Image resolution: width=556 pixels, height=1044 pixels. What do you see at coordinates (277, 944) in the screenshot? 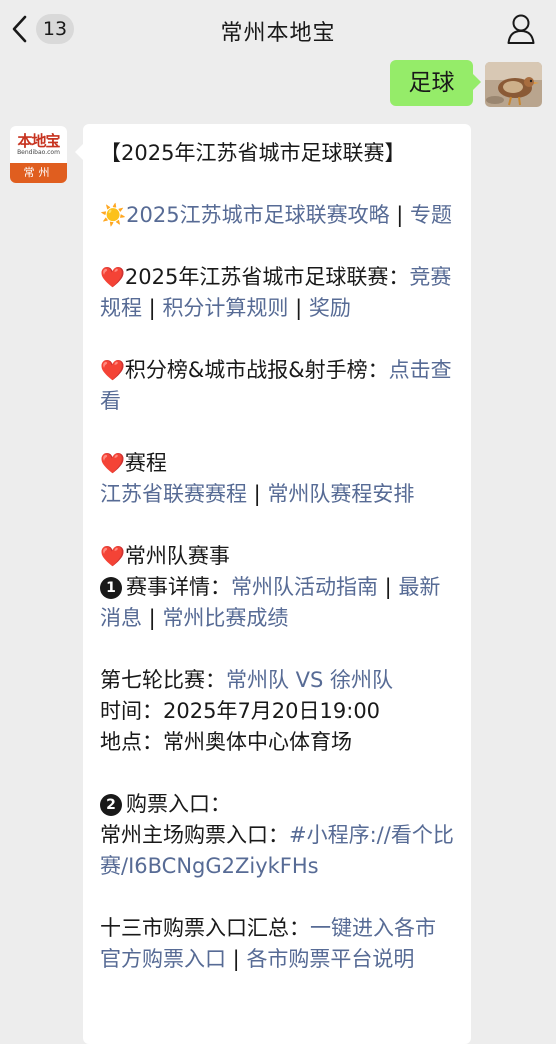
I see `city-tickets-paragraph: 十三市购票入口汇总：一键进入各市官方购票入口 | 各市购票平台说明` at bounding box center [277, 944].